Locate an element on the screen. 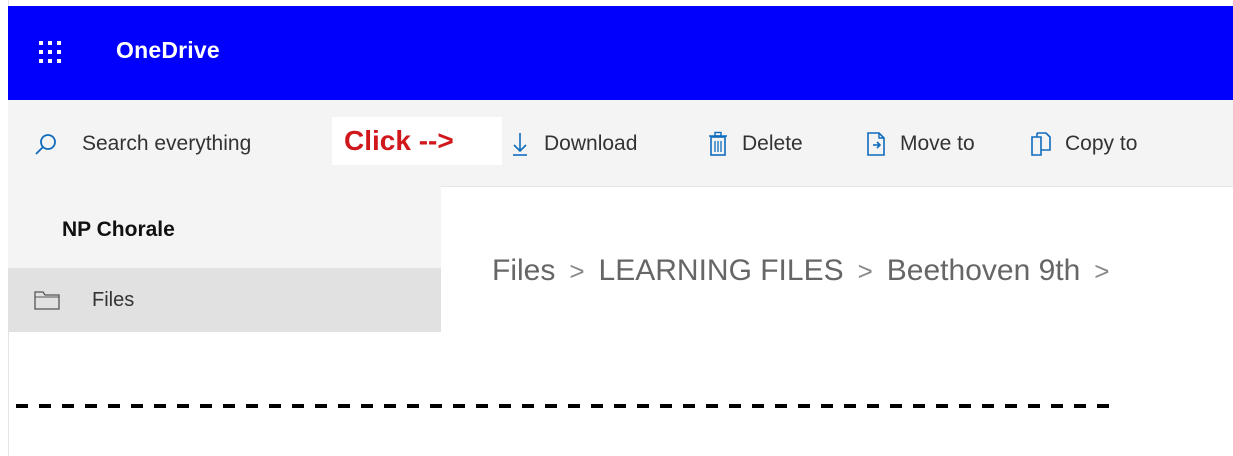 This screenshot has height=456, width=1233. download-icon is located at coordinates (520, 144).